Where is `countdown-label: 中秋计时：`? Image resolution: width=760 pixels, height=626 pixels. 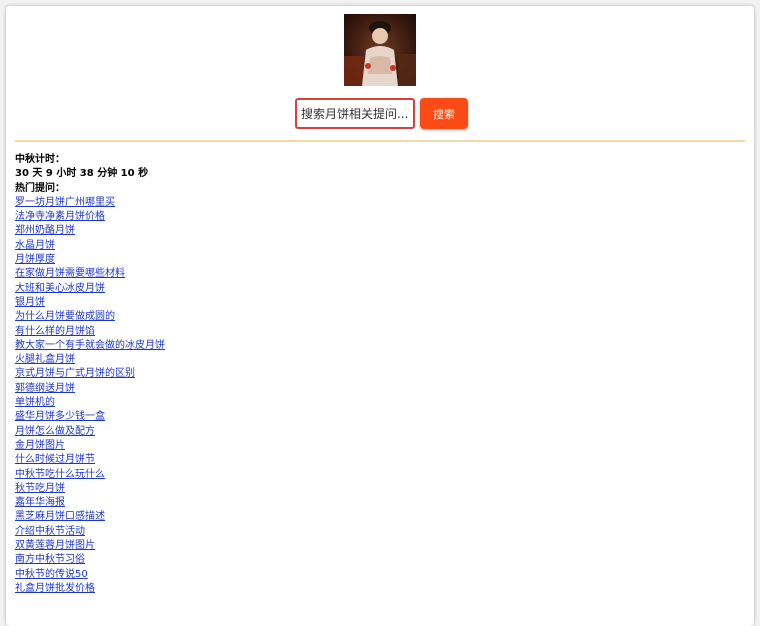 countdown-label: 中秋计时： is located at coordinates (40, 159).